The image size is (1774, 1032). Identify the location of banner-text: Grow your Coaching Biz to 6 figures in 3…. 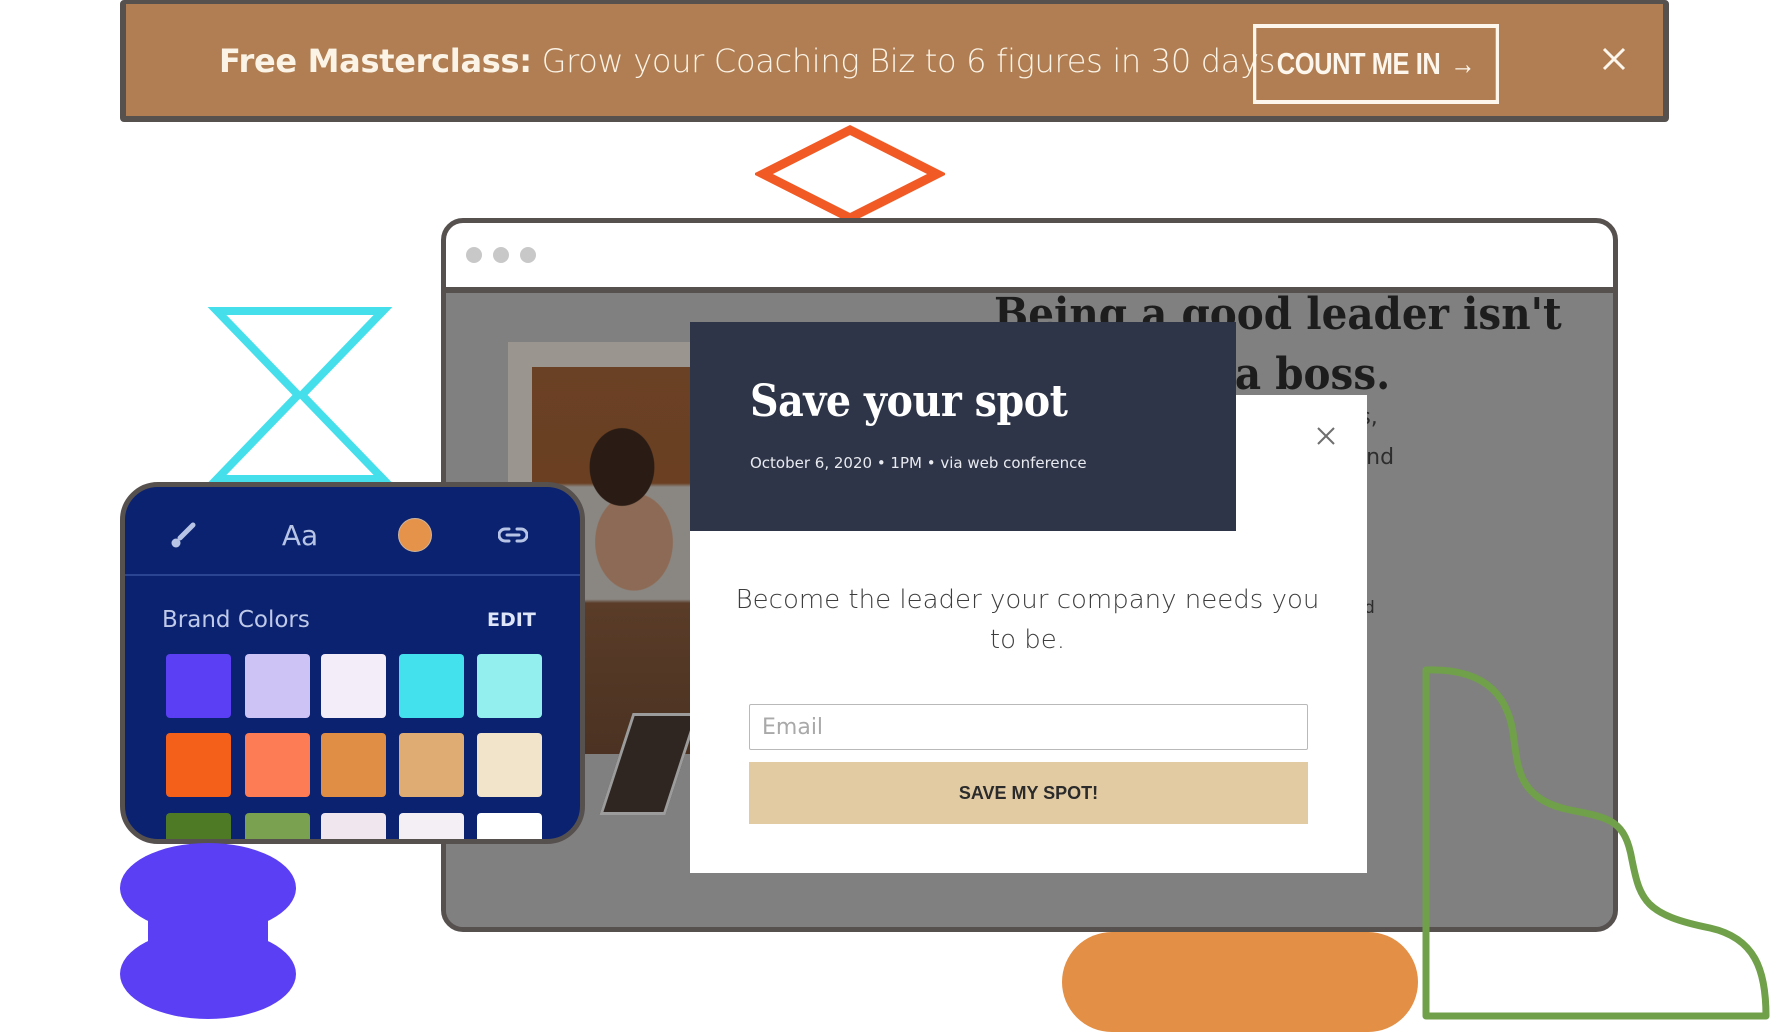
(903, 61).